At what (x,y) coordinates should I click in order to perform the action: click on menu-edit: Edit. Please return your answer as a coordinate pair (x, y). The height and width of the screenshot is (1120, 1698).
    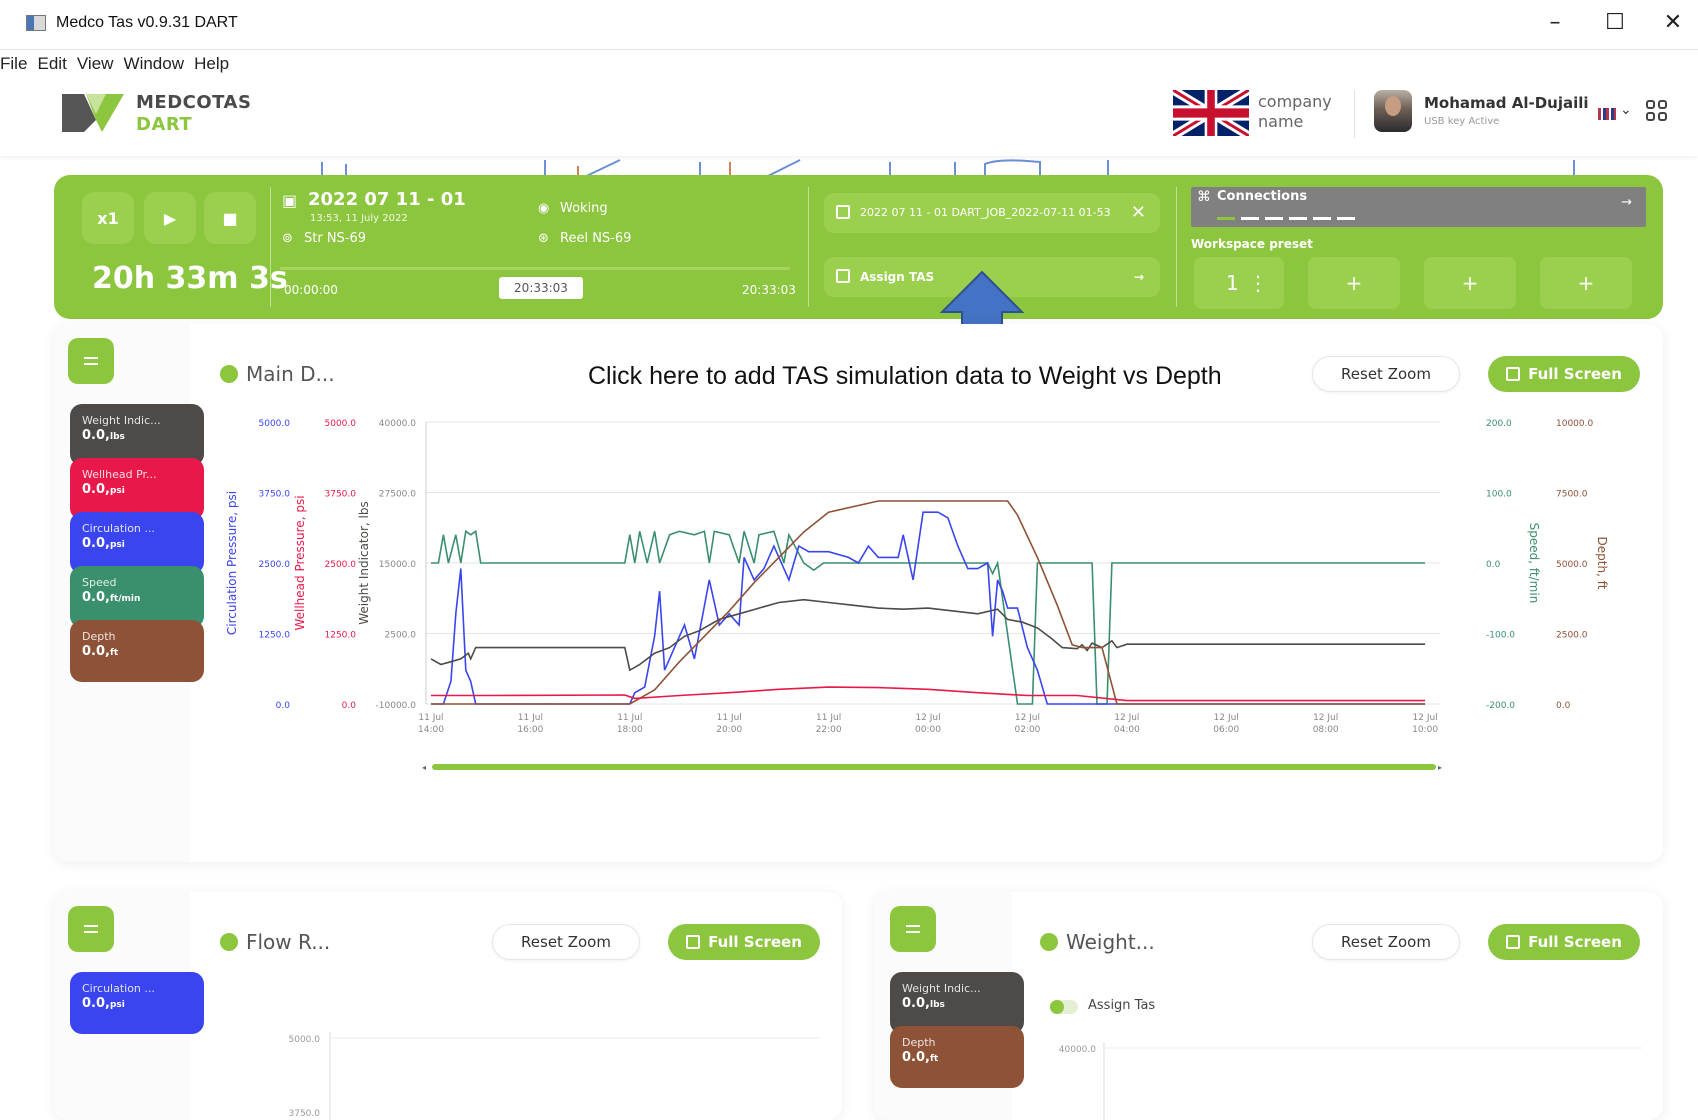
    Looking at the image, I should click on (55, 62).